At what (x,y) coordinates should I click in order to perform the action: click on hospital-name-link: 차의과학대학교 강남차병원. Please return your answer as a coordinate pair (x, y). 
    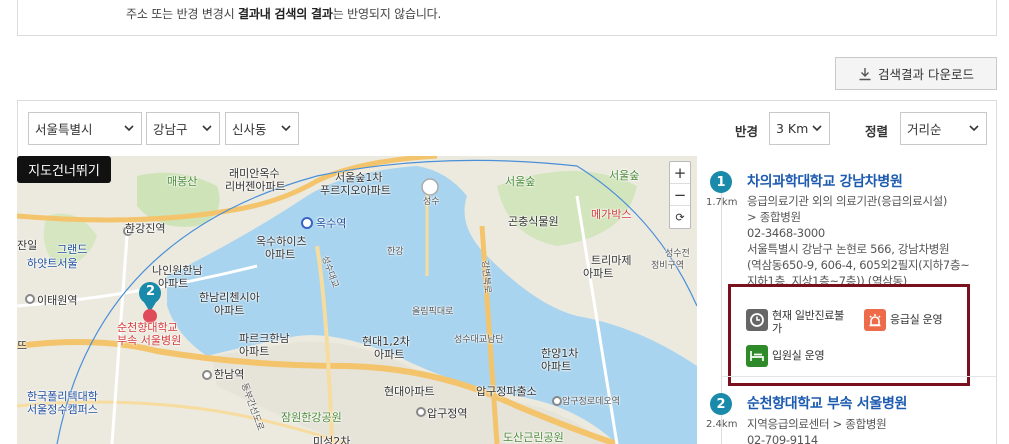
    Looking at the image, I should click on (825, 181).